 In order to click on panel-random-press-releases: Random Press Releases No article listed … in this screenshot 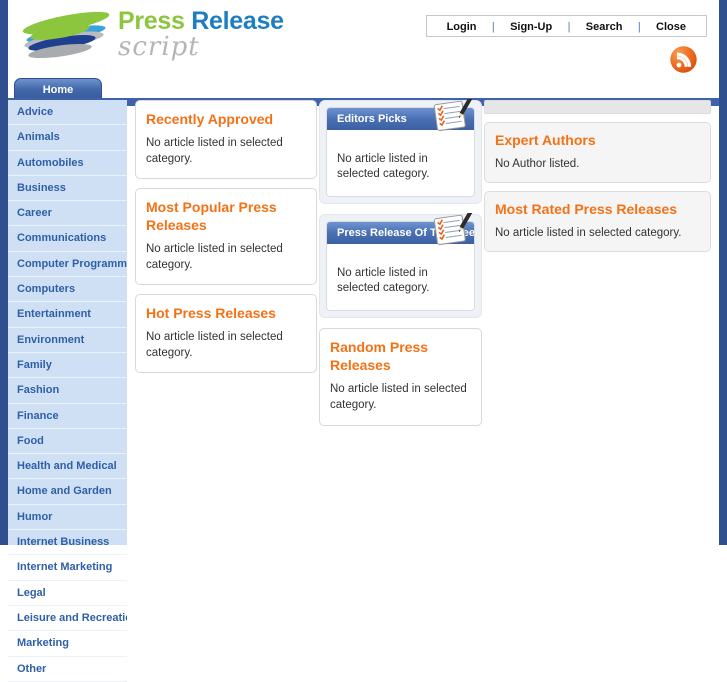, I will do `click(400, 377)`.